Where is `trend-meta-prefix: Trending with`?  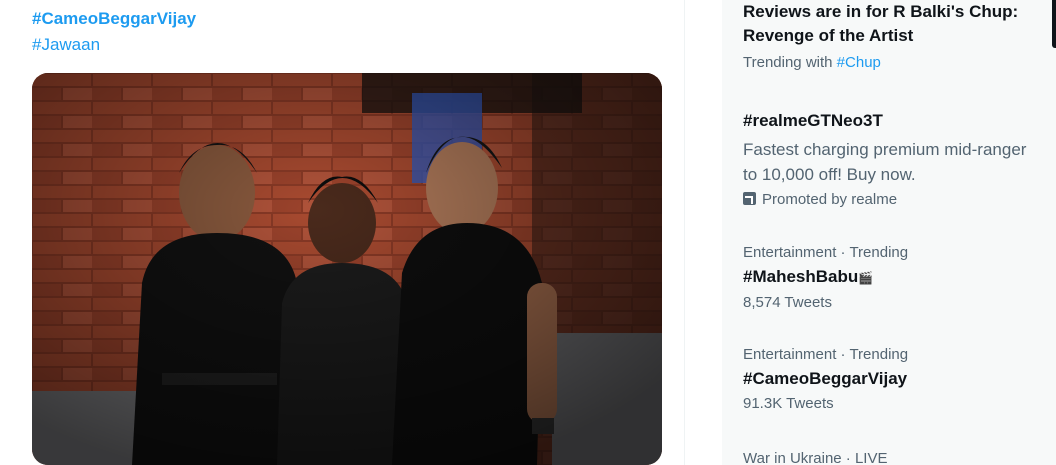
trend-meta-prefix: Trending with is located at coordinates (788, 62).